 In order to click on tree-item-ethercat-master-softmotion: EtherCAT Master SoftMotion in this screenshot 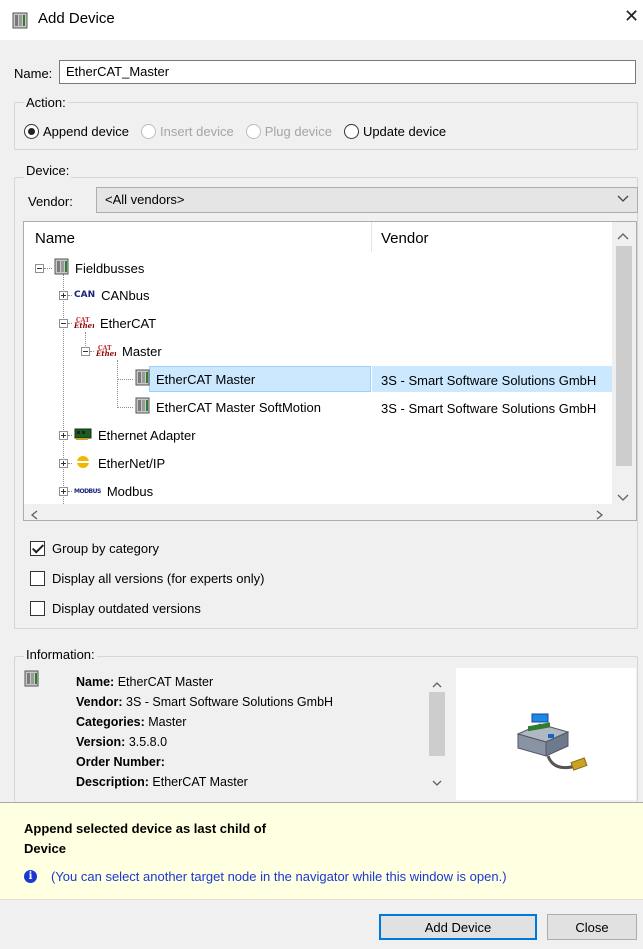, I will do `click(219, 407)`.